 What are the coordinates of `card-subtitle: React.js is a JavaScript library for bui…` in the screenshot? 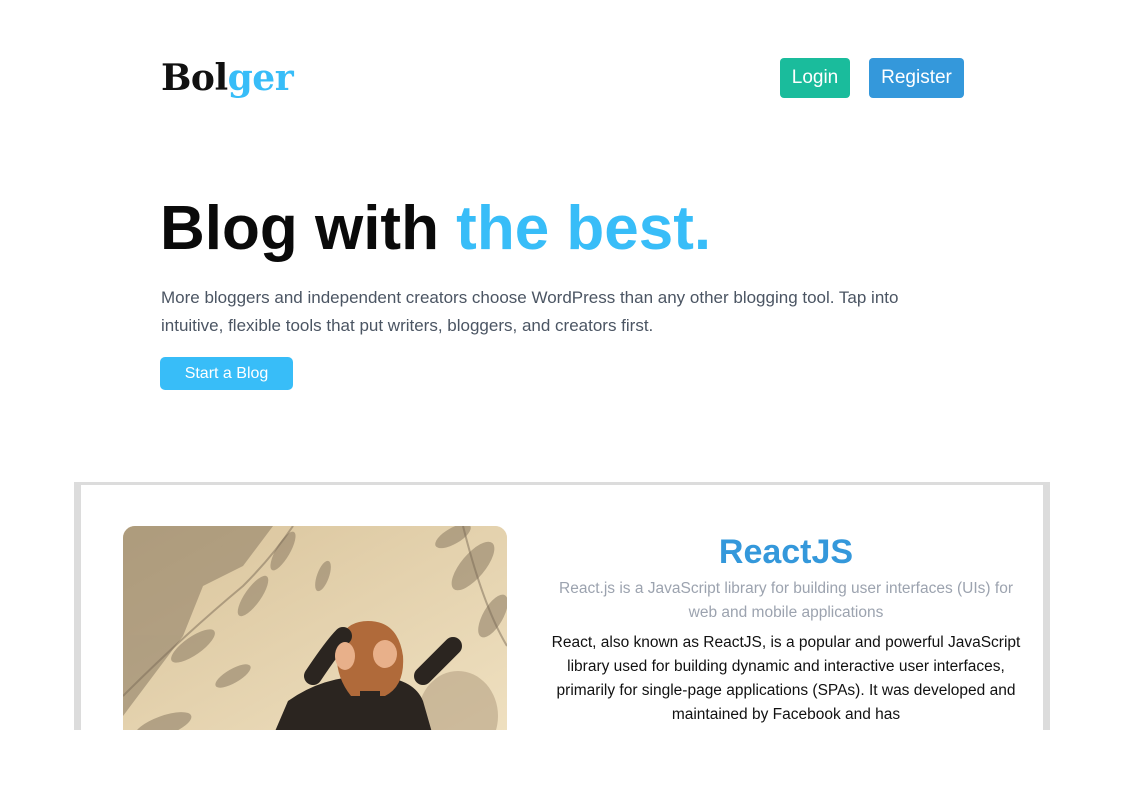 It's located at (786, 600).